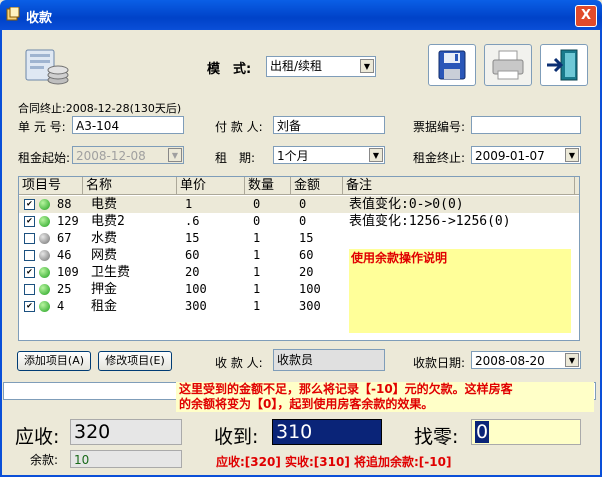 This screenshot has width=602, height=477. I want to click on change-field: 0, so click(526, 432).